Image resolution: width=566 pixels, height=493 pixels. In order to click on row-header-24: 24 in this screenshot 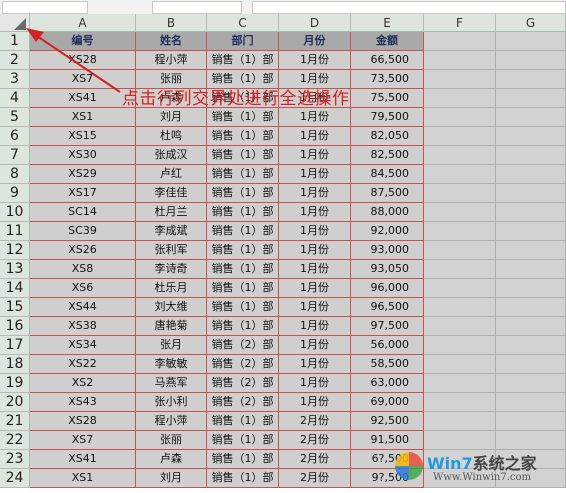, I will do `click(15, 478)`.